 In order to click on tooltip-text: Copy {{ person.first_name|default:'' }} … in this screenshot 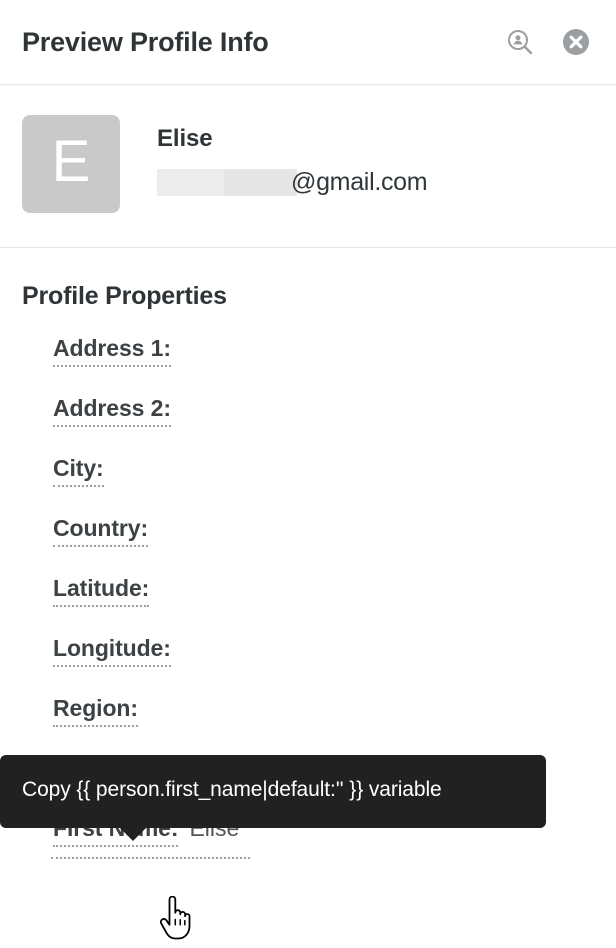, I will do `click(232, 789)`.